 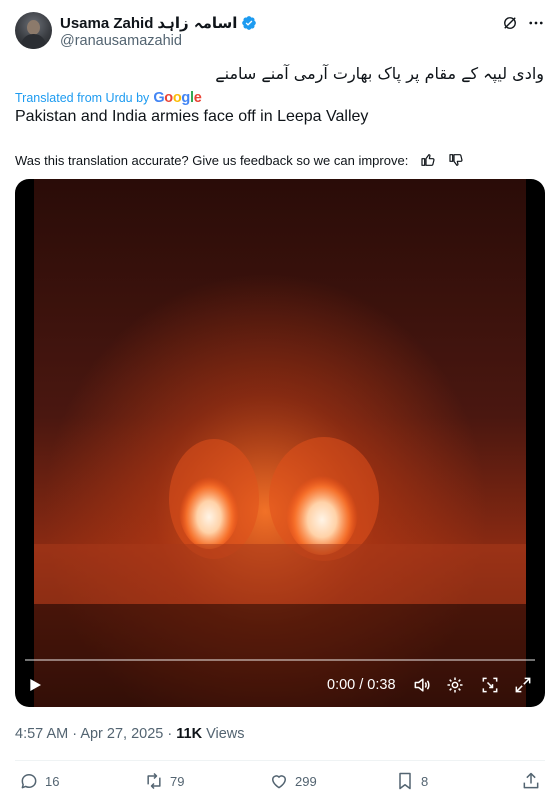 I want to click on more-options-icon, so click(x=536, y=23).